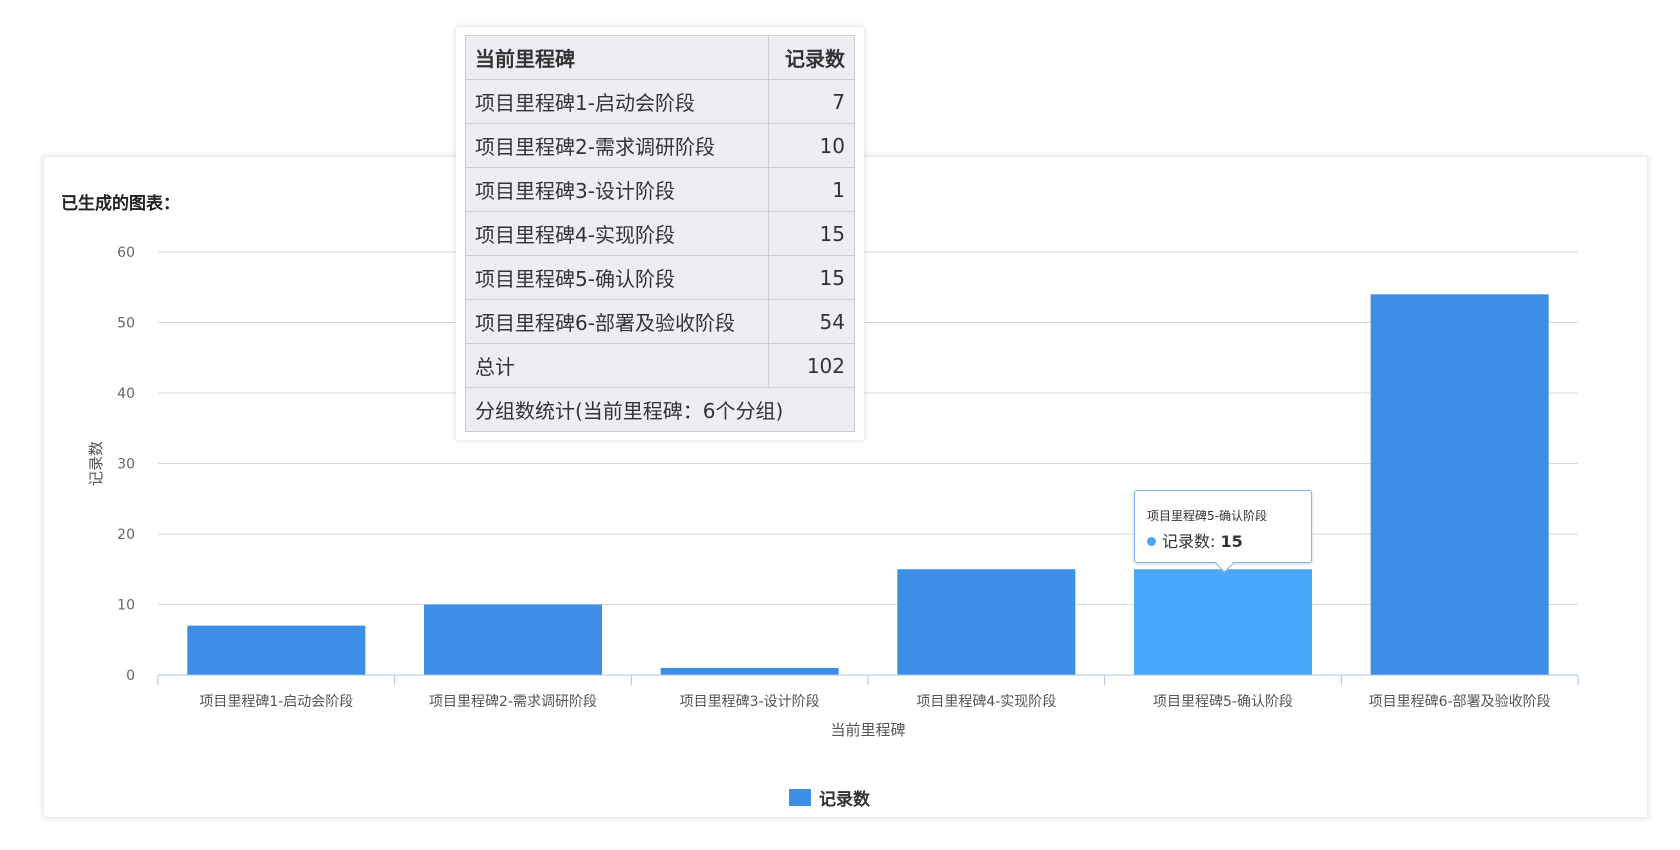 Image resolution: width=1680 pixels, height=850 pixels. Describe the element at coordinates (800, 797) in the screenshot. I see `legend-swatch` at that location.